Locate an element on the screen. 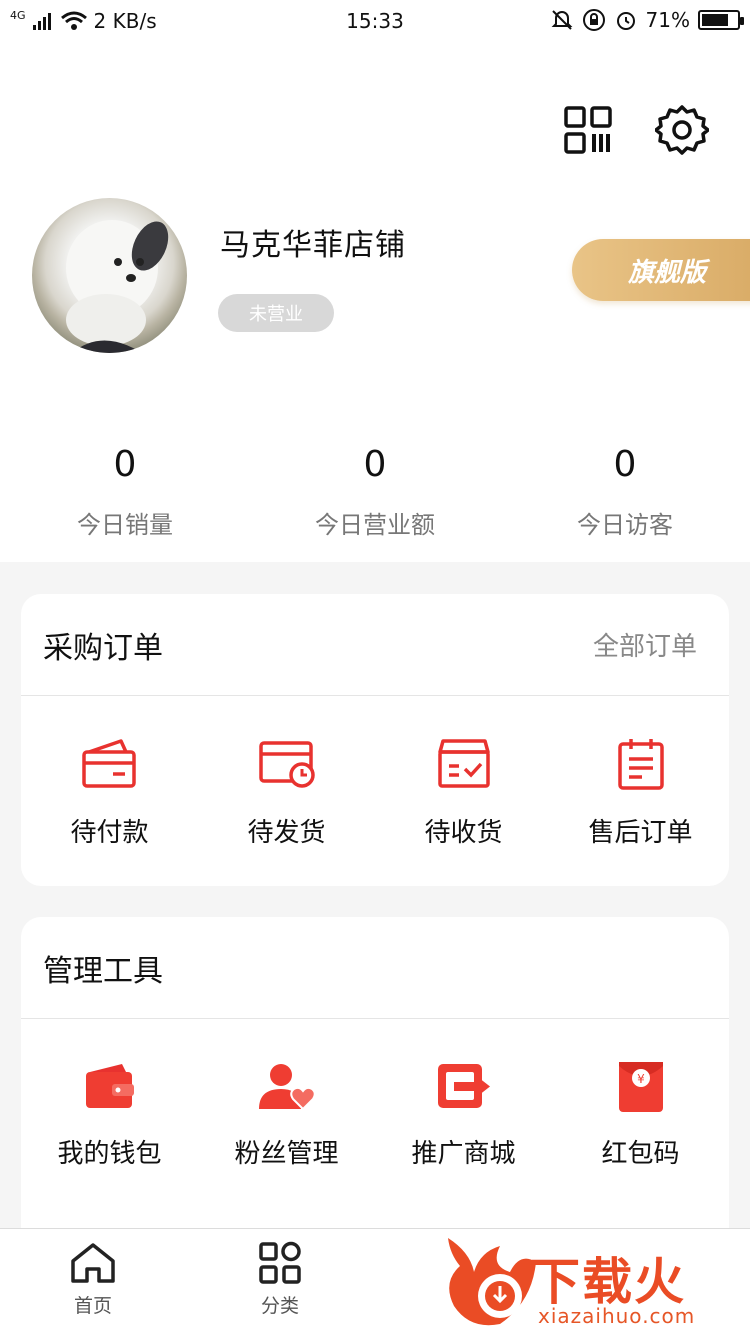 The image size is (750, 1334). tab-category: 分类 is located at coordinates (280, 1279).